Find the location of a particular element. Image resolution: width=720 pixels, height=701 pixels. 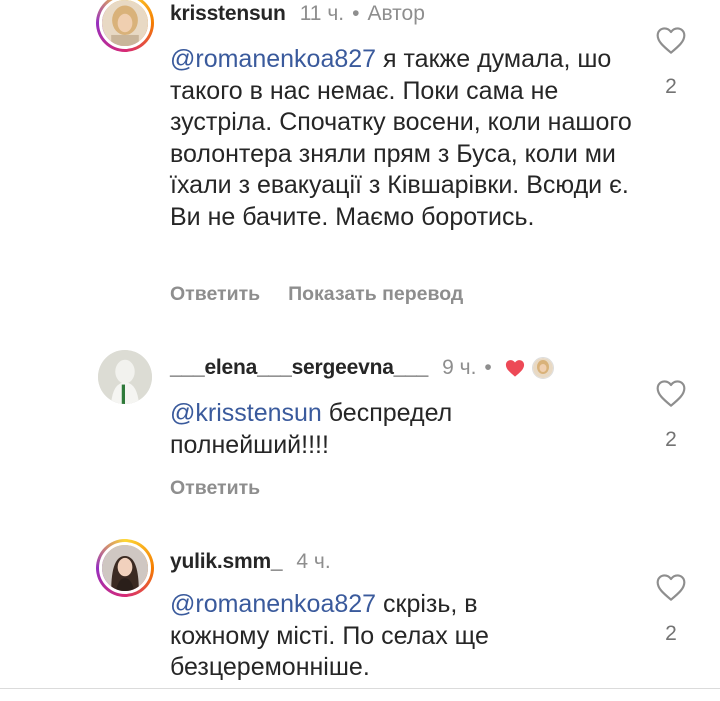

mention-link: @krisstensun is located at coordinates (246, 413).